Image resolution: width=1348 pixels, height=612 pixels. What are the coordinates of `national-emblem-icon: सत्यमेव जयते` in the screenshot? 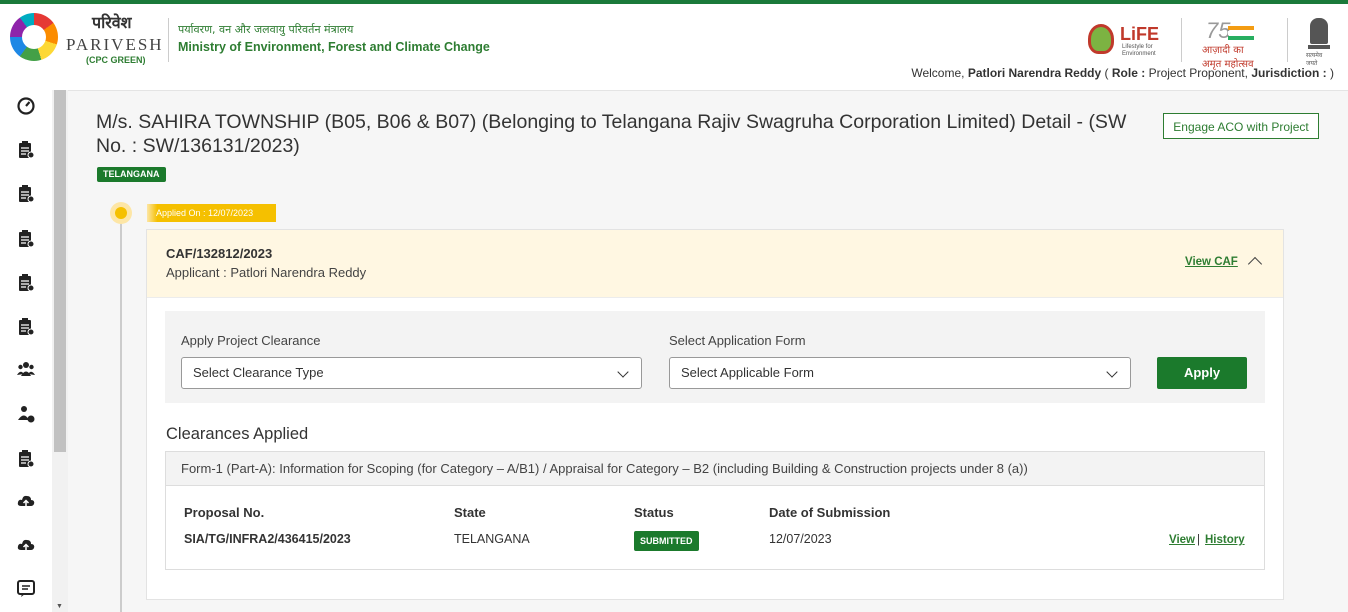 It's located at (1319, 42).